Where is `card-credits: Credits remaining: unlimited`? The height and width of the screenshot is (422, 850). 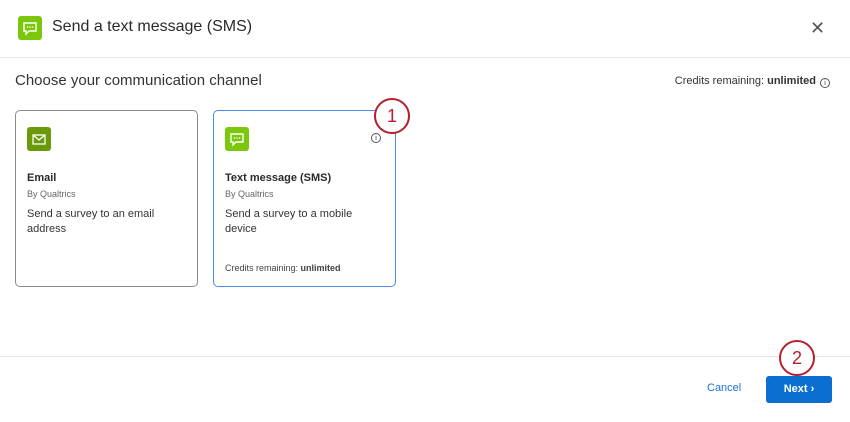
card-credits: Credits remaining: unlimited is located at coordinates (283, 268).